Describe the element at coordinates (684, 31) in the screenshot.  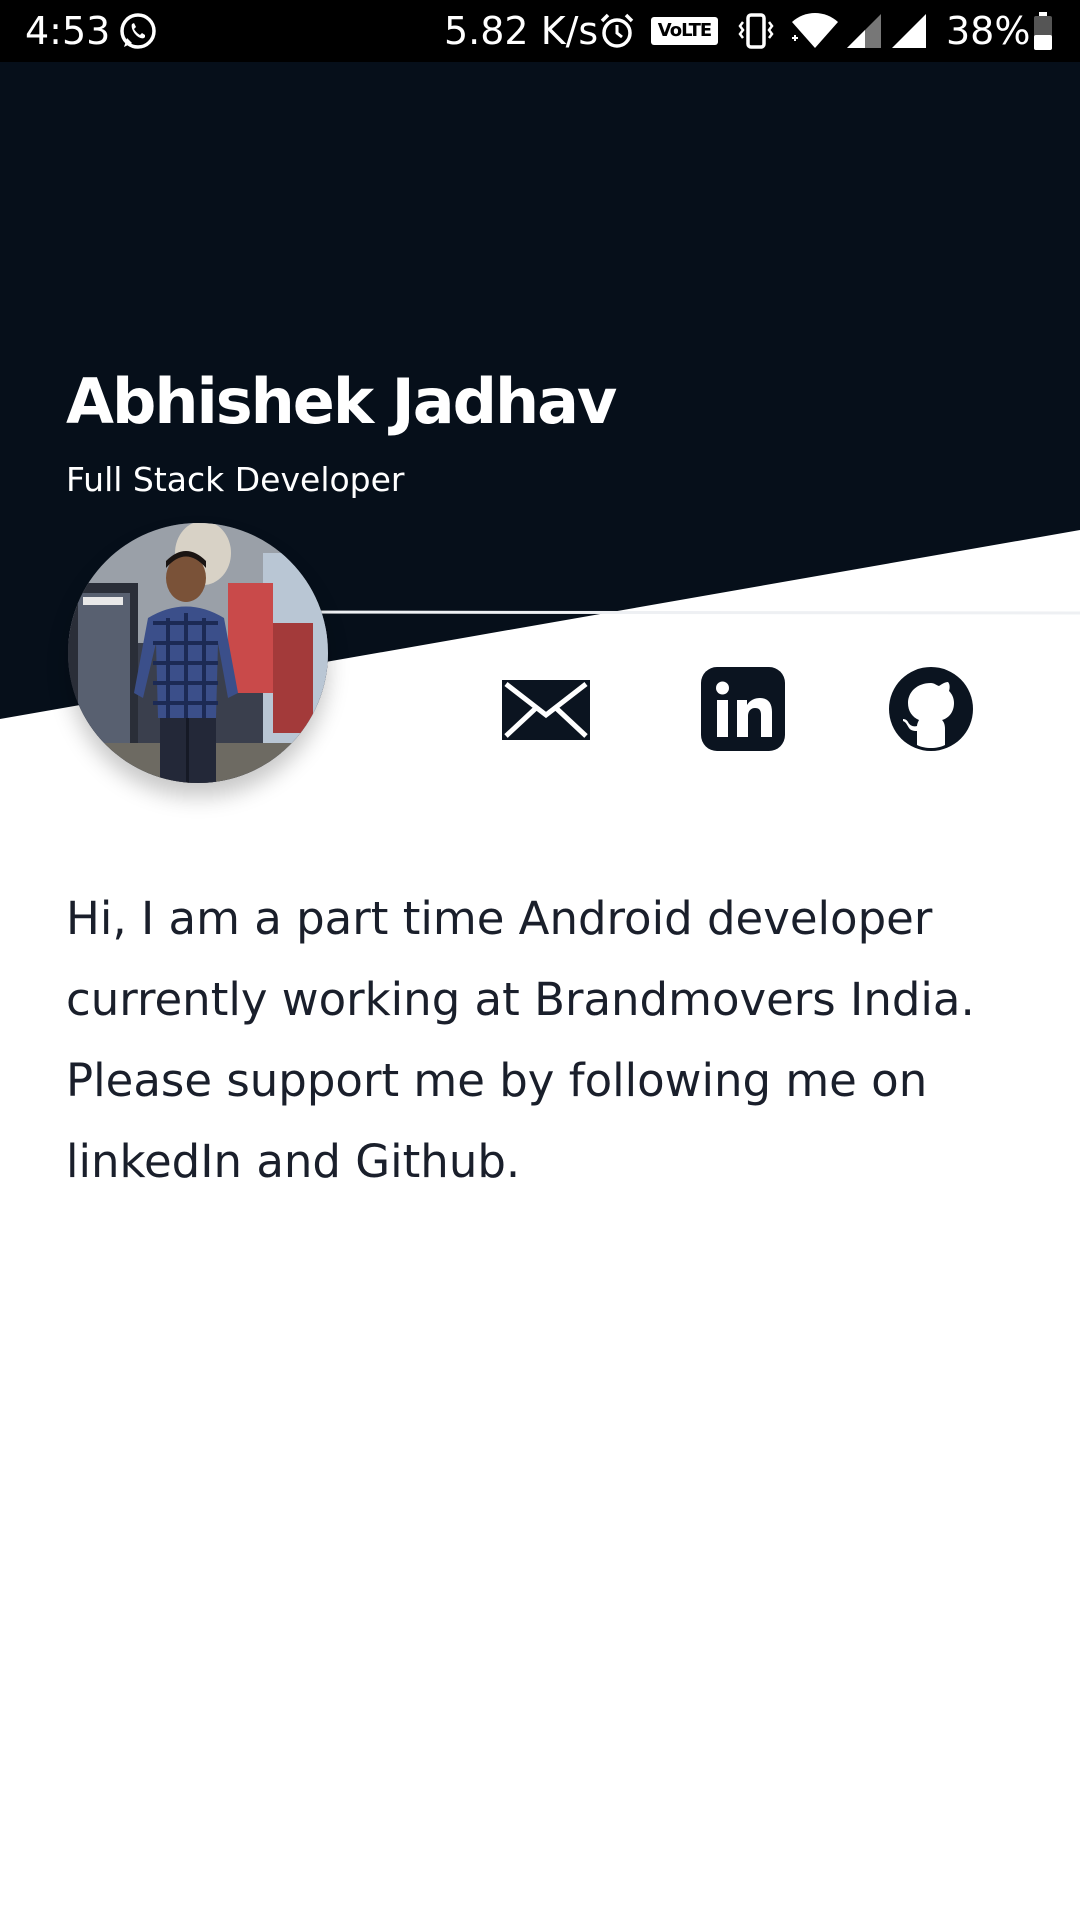
I see `volte-icon: VoLTE` at that location.